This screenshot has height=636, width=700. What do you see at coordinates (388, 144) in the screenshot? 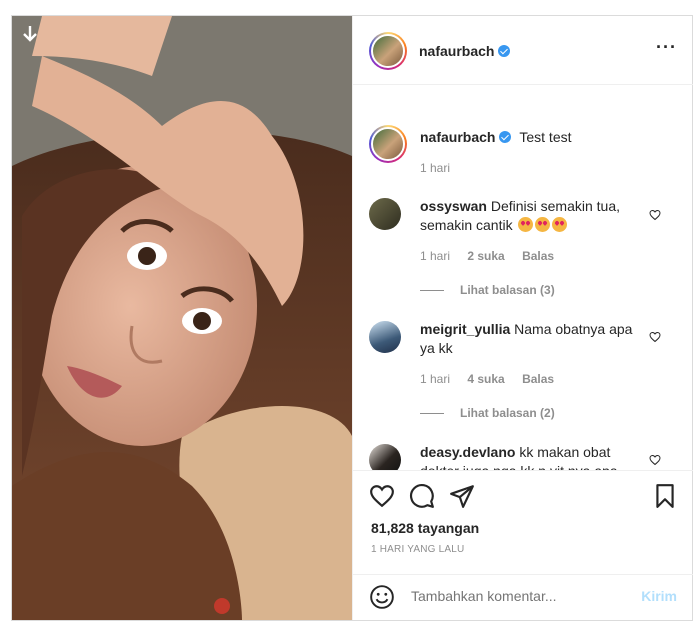
I see `caption-avatar` at bounding box center [388, 144].